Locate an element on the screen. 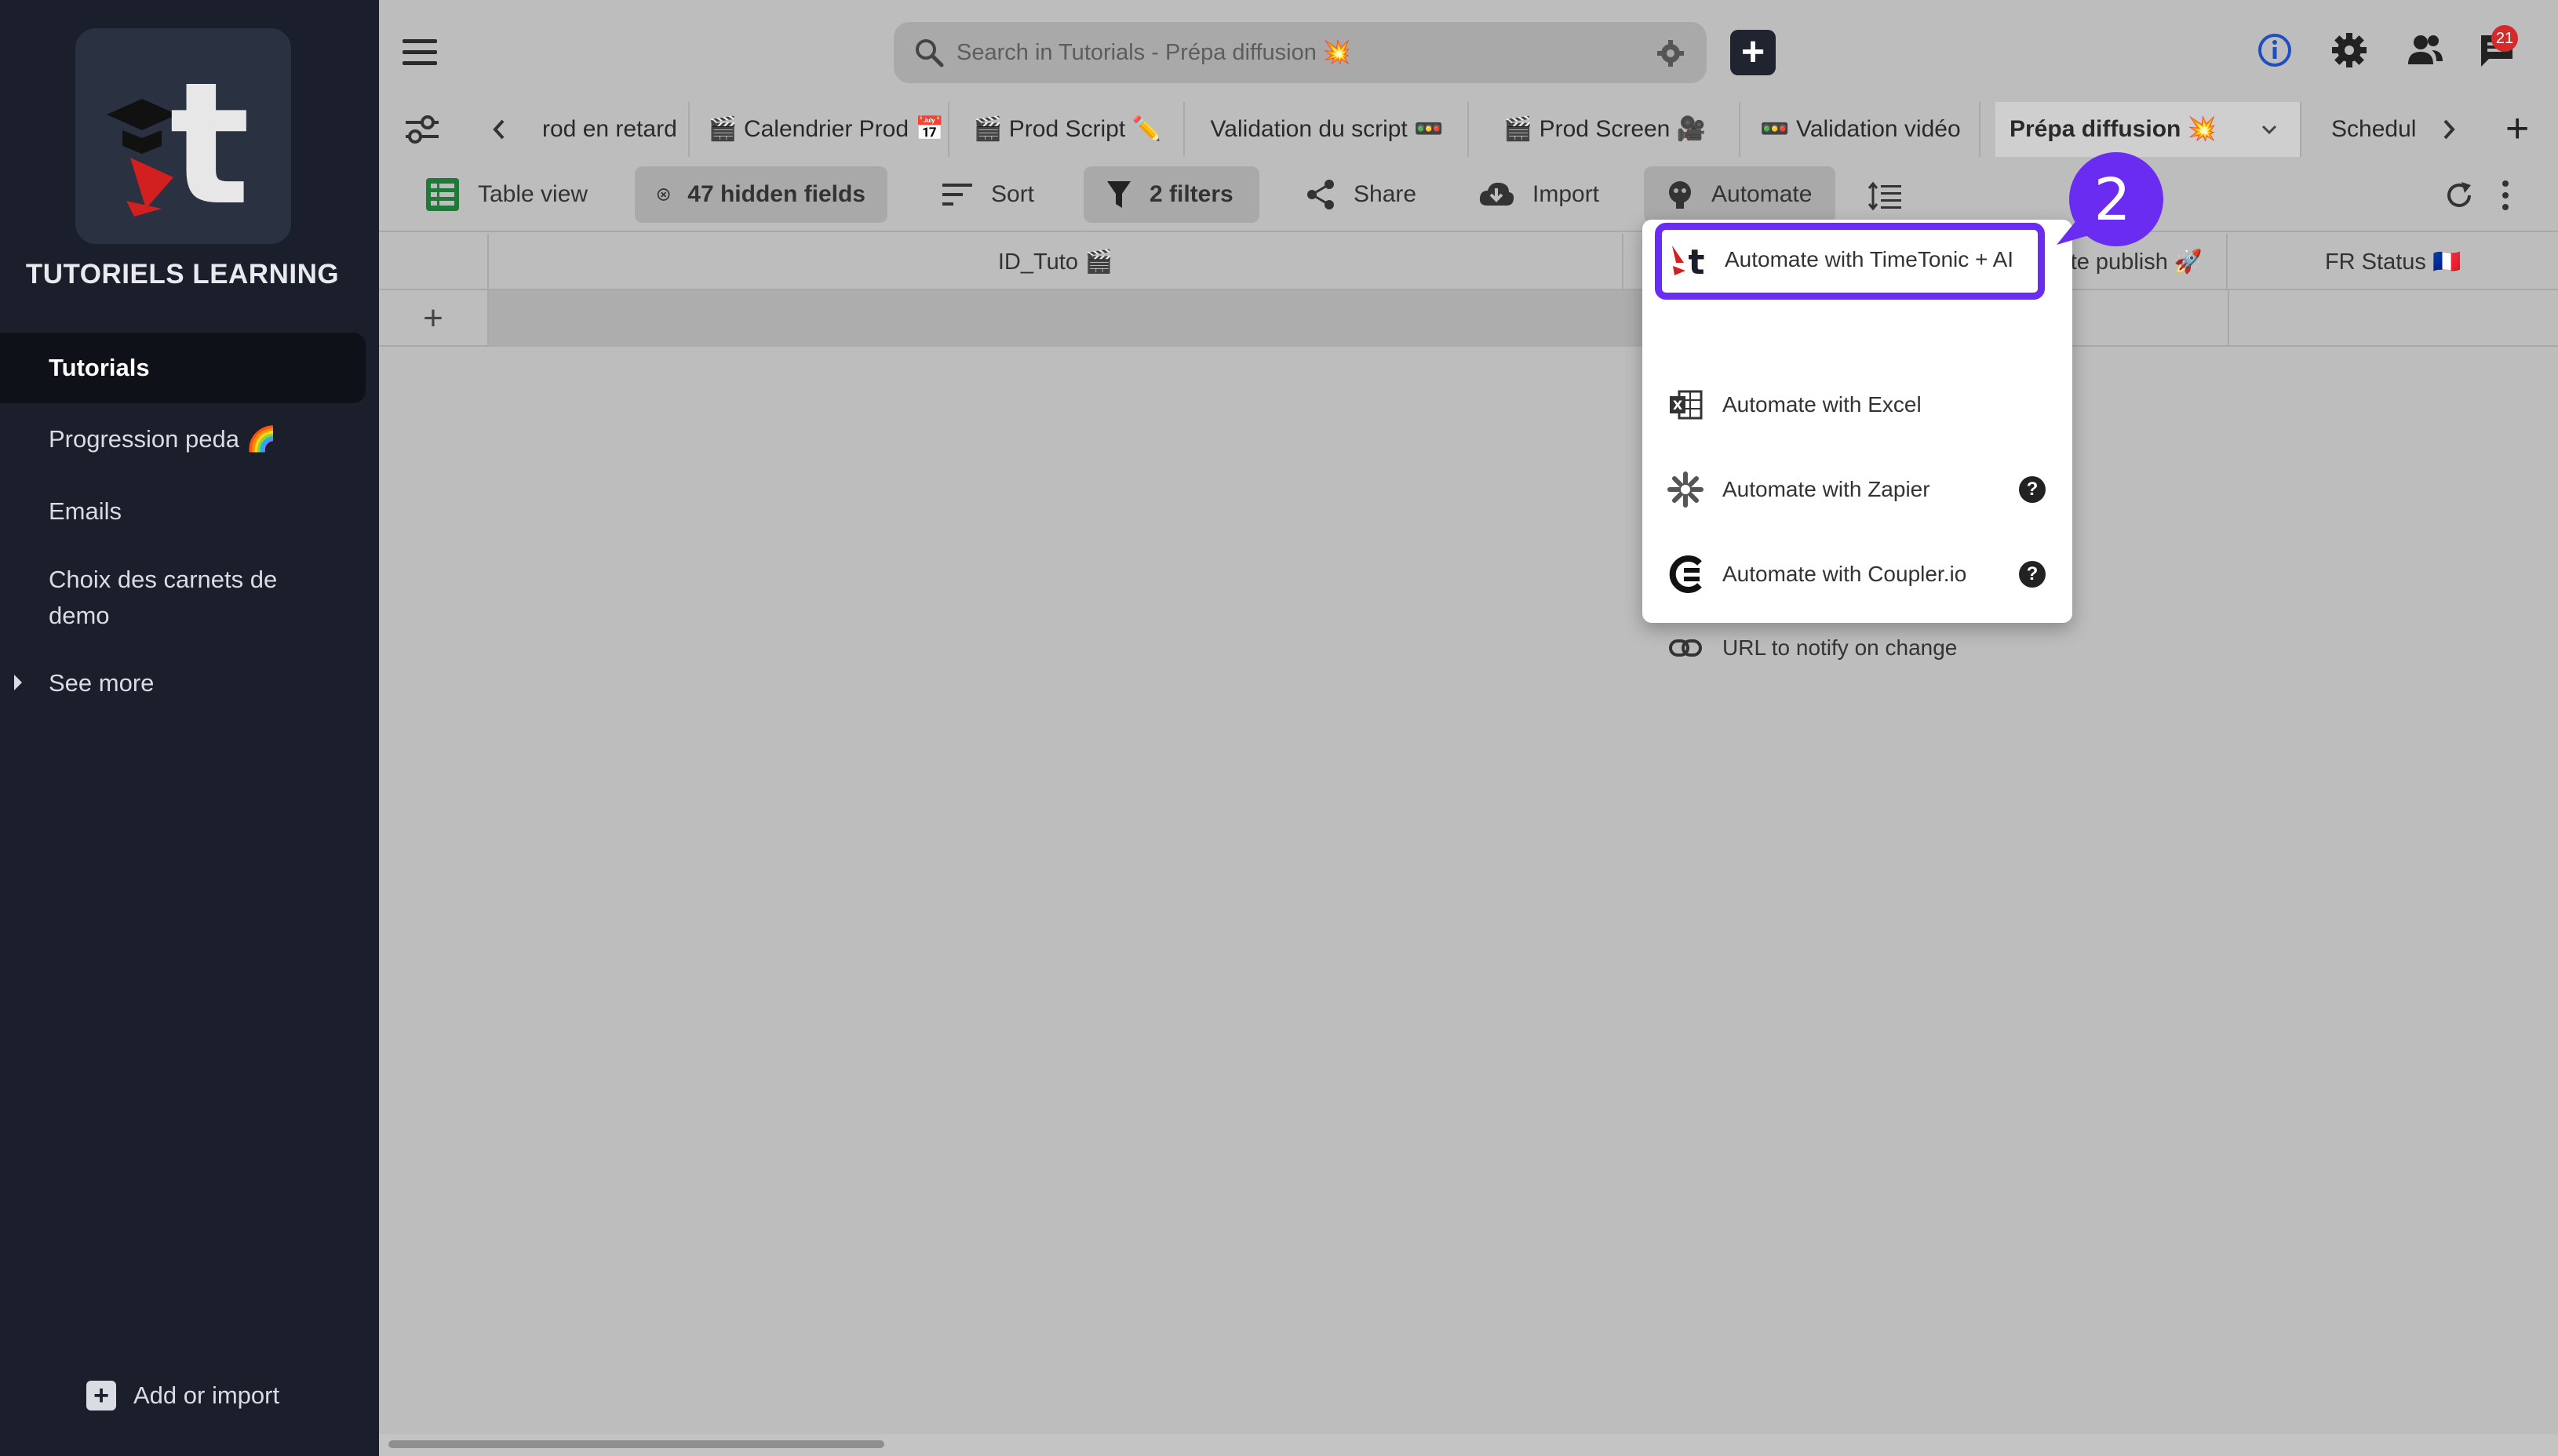  hamburger-menu-icon is located at coordinates (420, 55).